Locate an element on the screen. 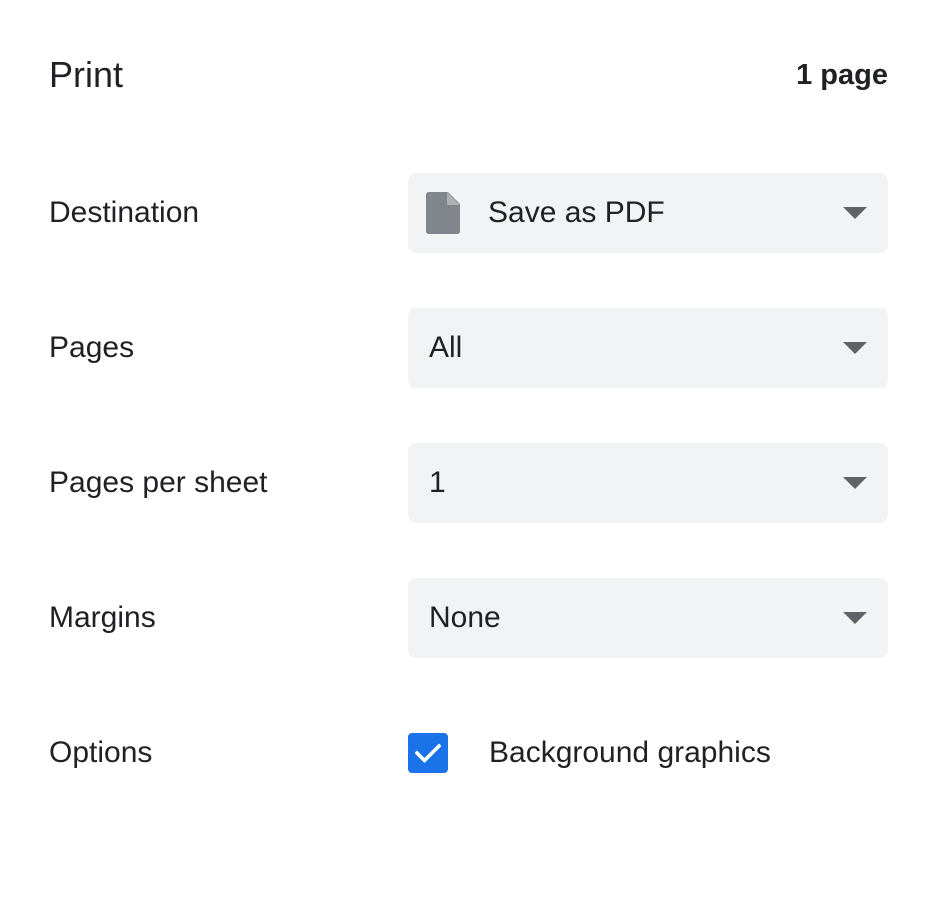  margins-select: None is located at coordinates (648, 618).